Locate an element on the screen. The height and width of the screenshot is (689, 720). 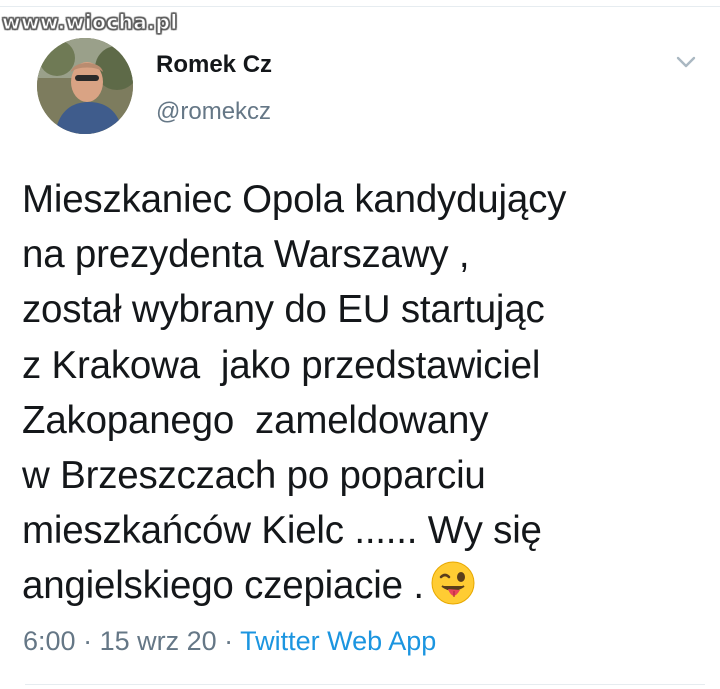
bottom-divider is located at coordinates (365, 684).